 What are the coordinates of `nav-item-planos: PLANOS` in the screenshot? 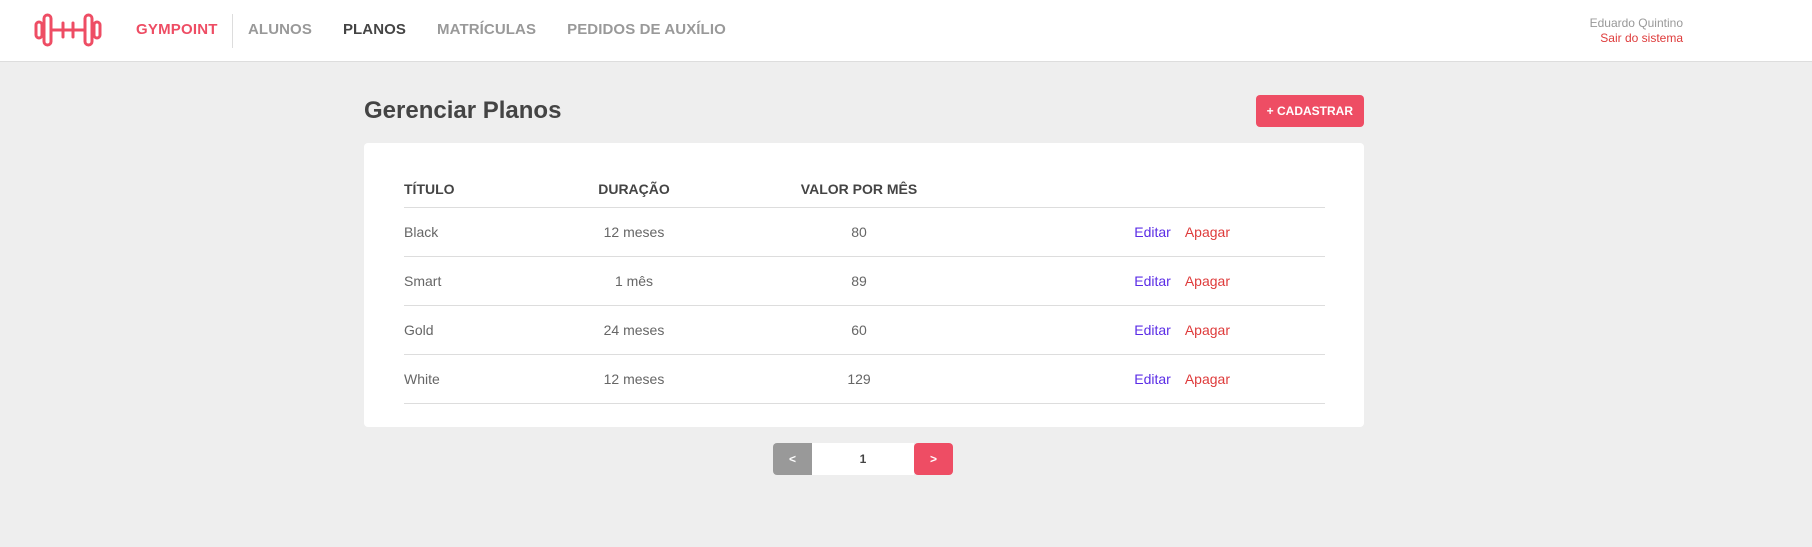 It's located at (374, 29).